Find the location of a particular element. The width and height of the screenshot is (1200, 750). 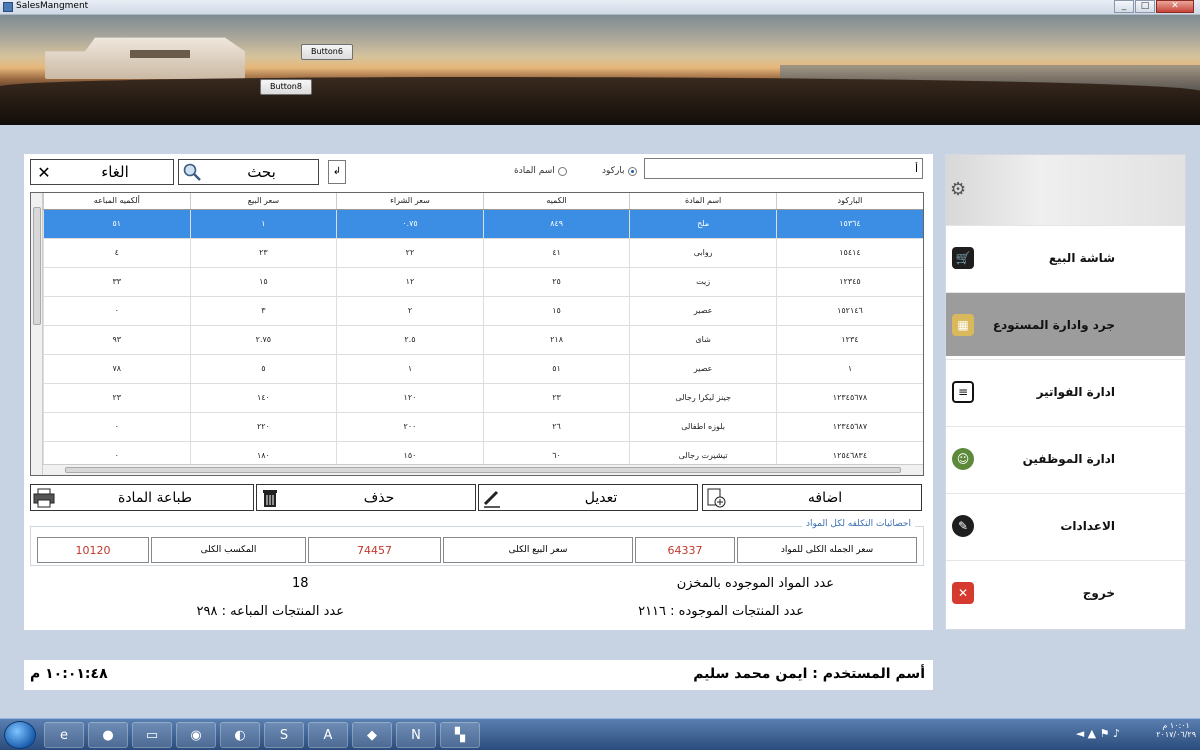

stats-legend: احصائيات التكلفه لكل المواد is located at coordinates (858, 524).